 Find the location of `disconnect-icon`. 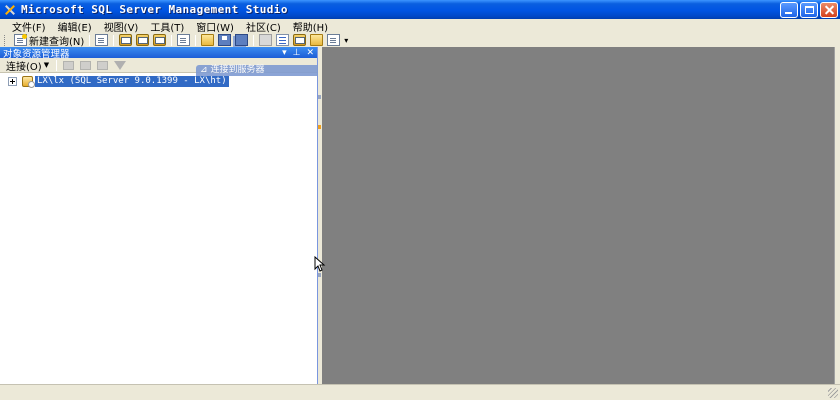

disconnect-icon is located at coordinates (69, 65).